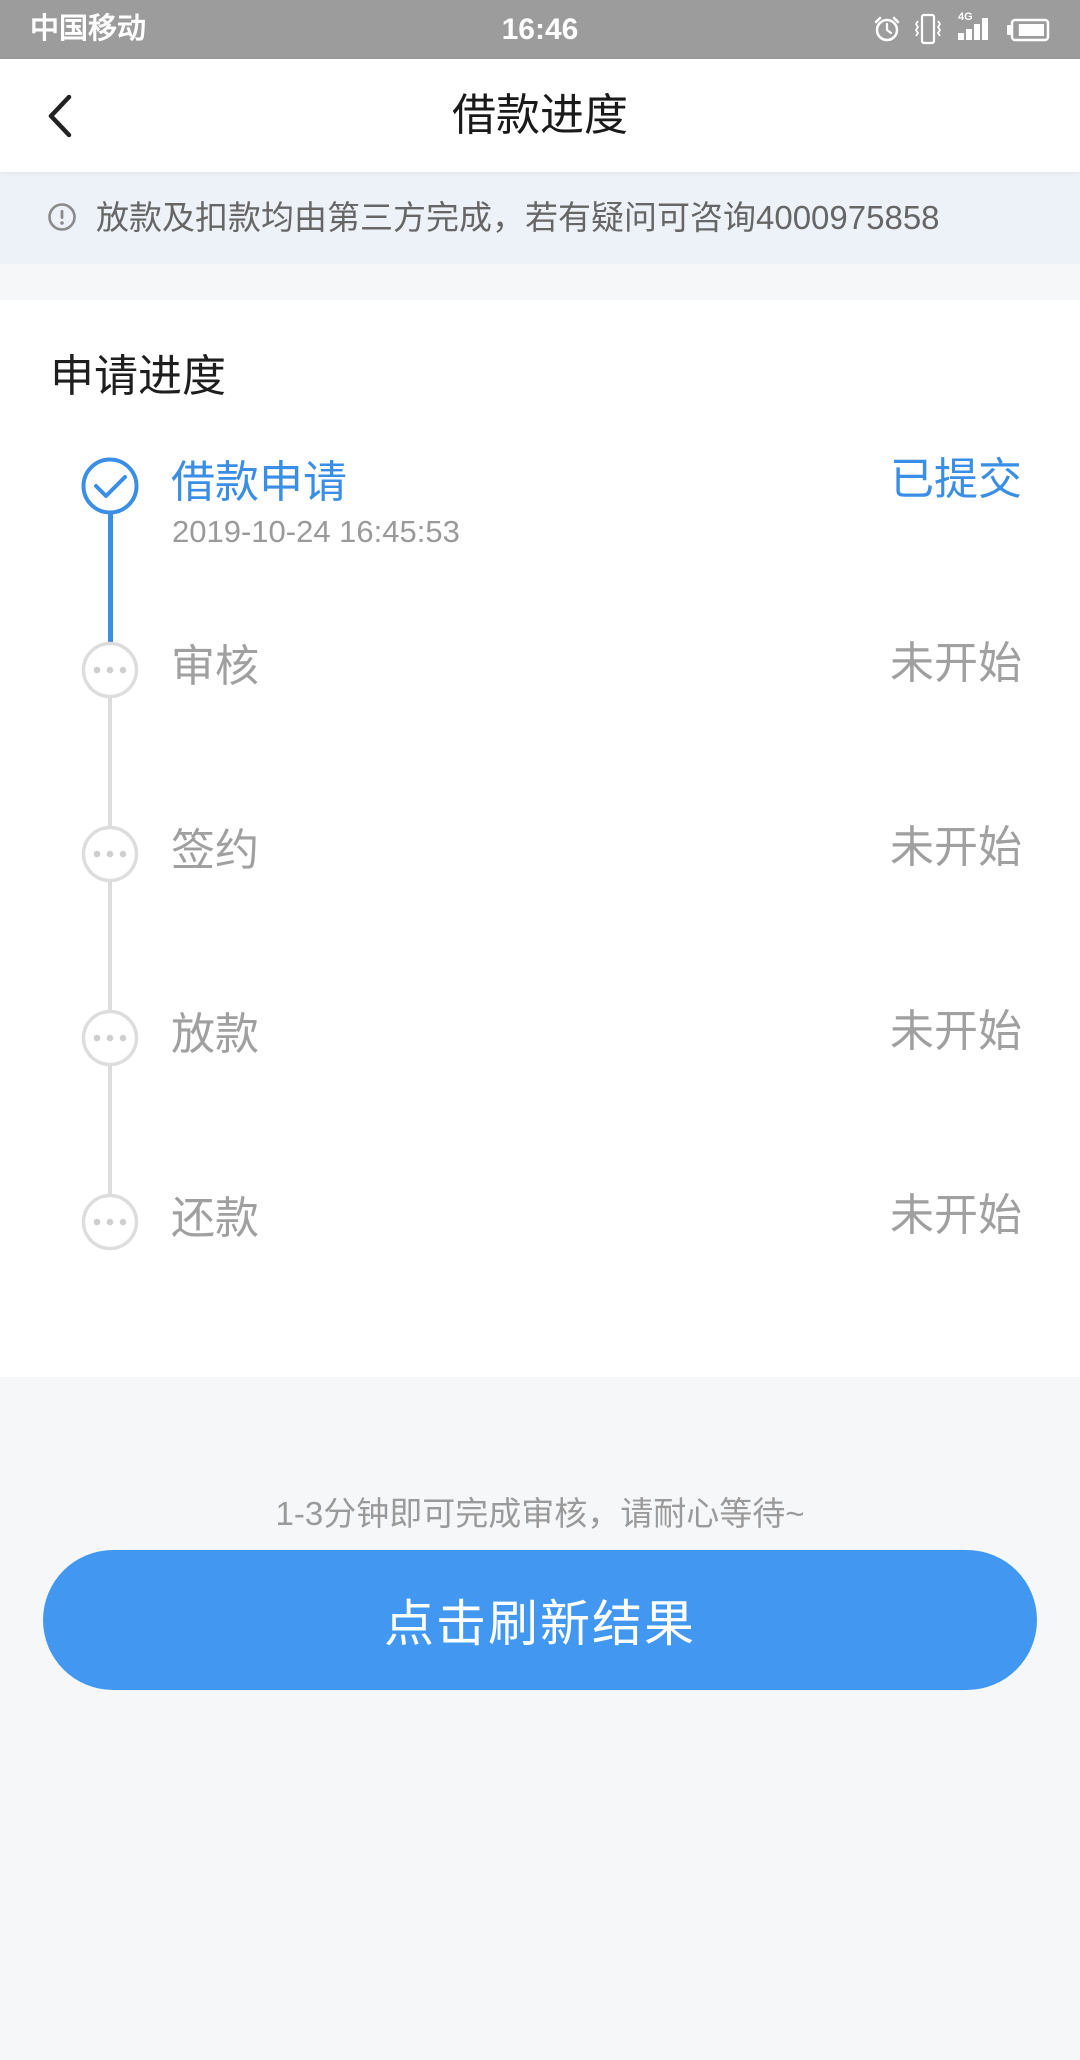  I want to click on step-label: 还款, so click(215, 1218).